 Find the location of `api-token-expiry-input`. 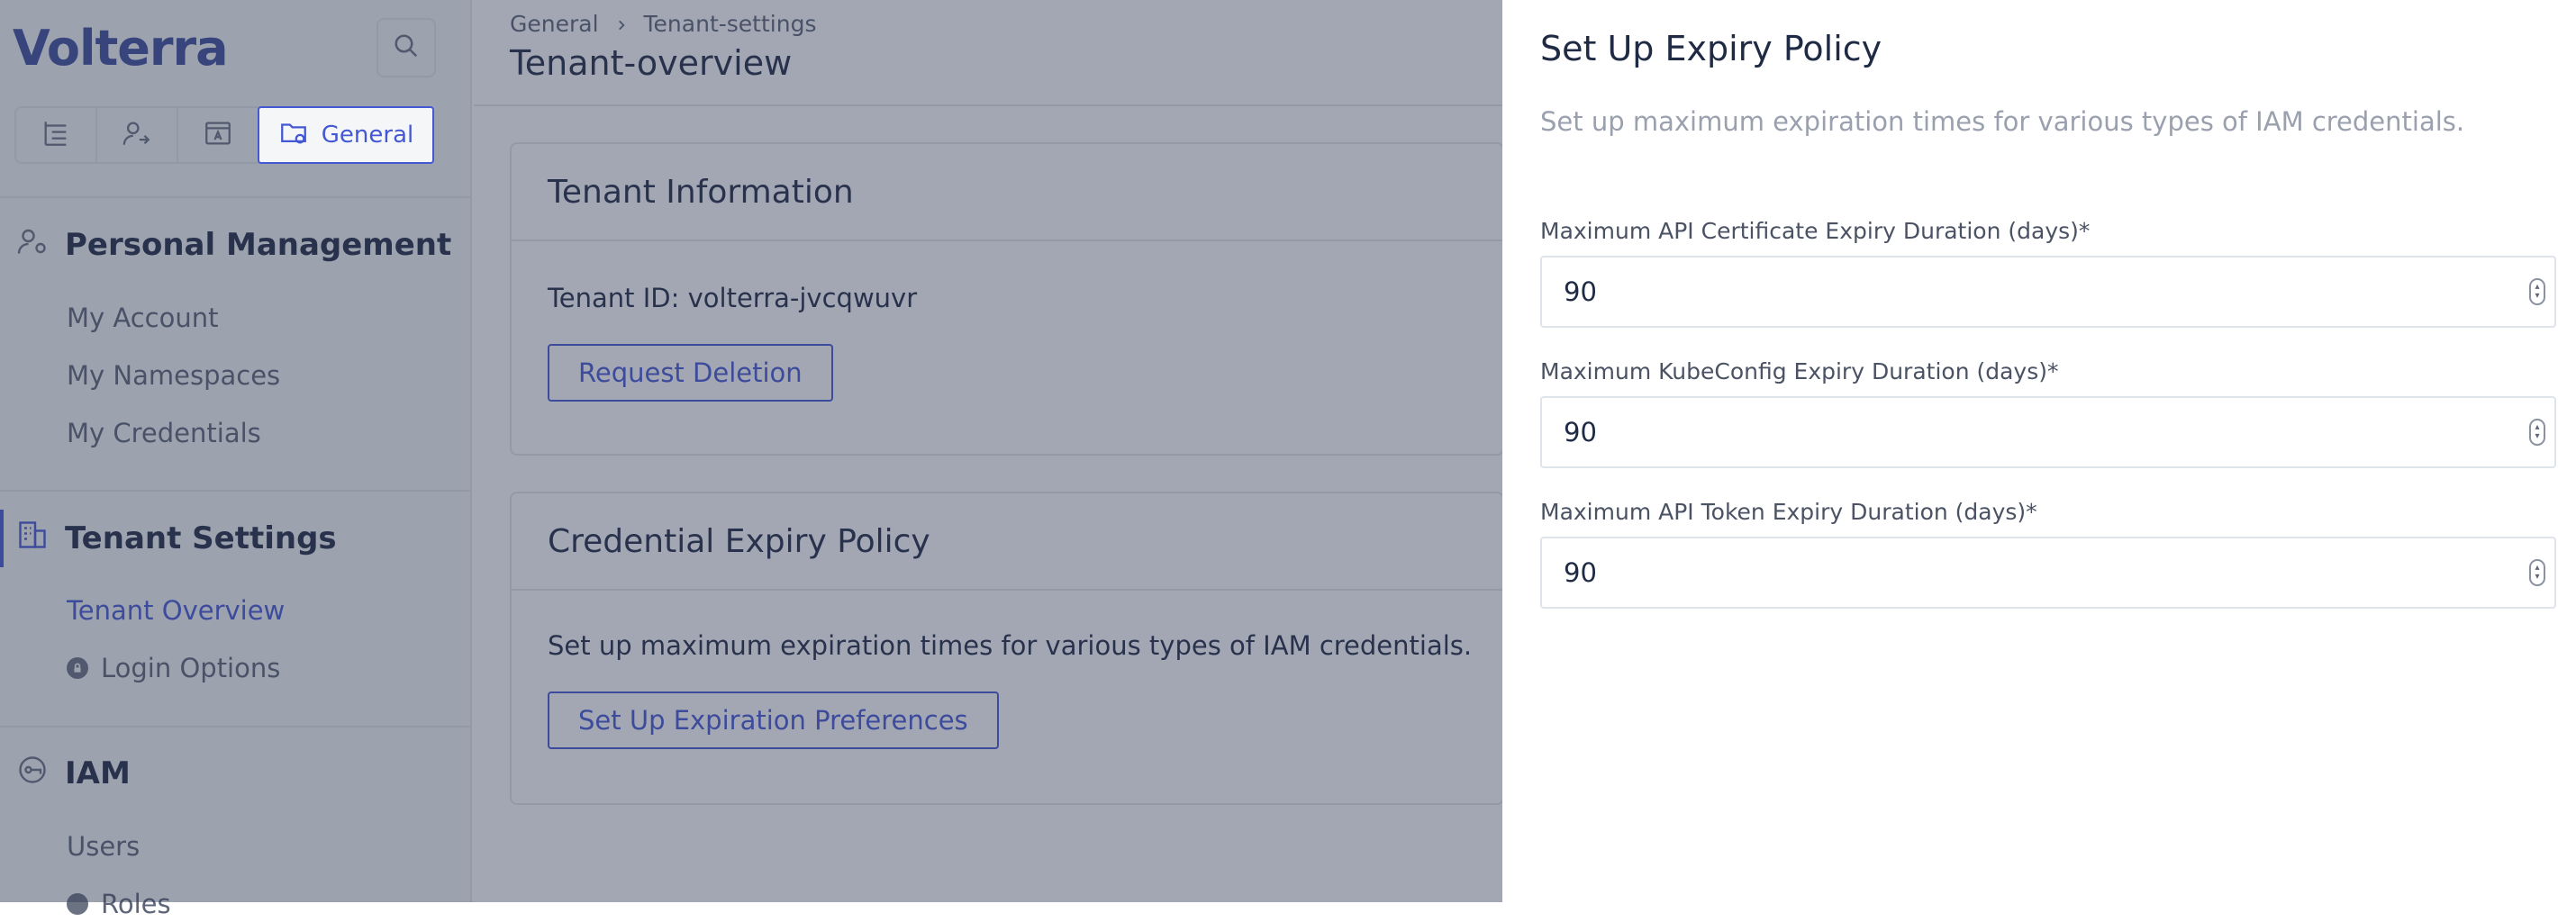

api-token-expiry-input is located at coordinates (2048, 573).